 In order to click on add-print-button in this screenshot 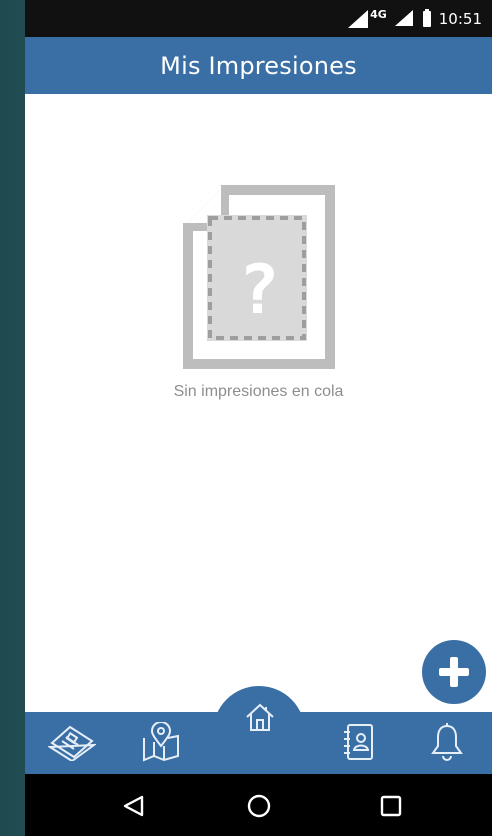, I will do `click(454, 672)`.